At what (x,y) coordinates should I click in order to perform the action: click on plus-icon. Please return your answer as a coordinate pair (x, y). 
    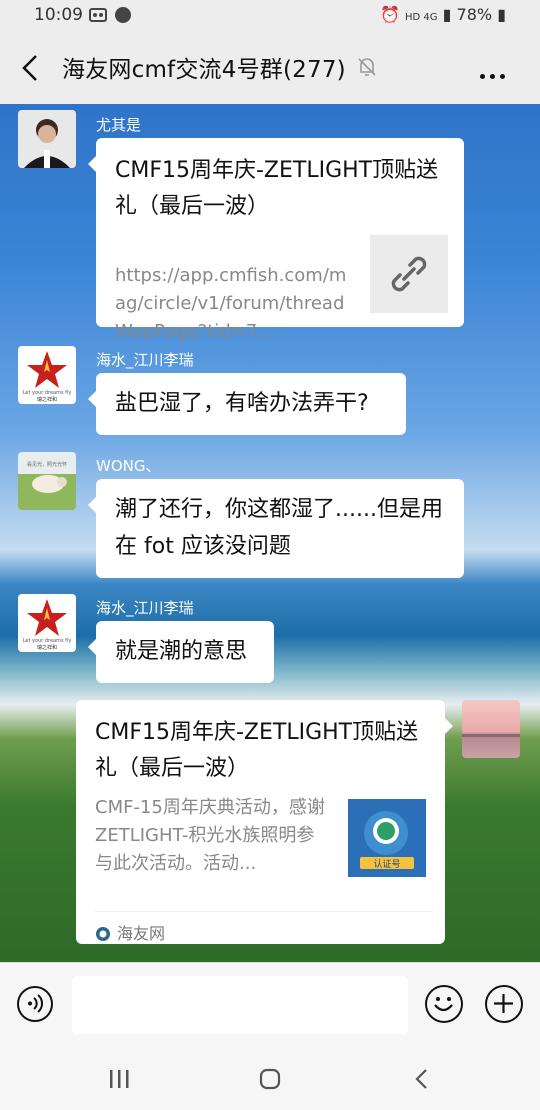
    Looking at the image, I should click on (503, 1003).